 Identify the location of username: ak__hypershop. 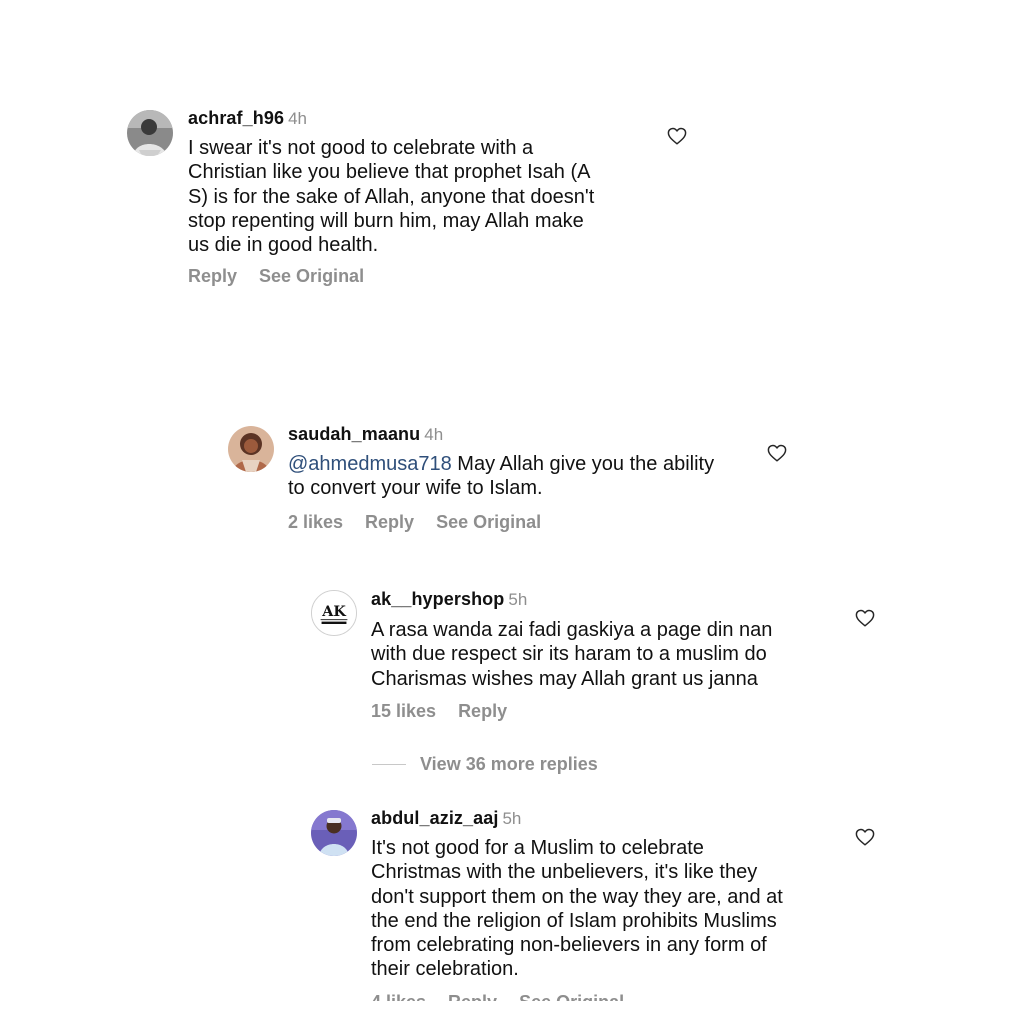
(437, 599).